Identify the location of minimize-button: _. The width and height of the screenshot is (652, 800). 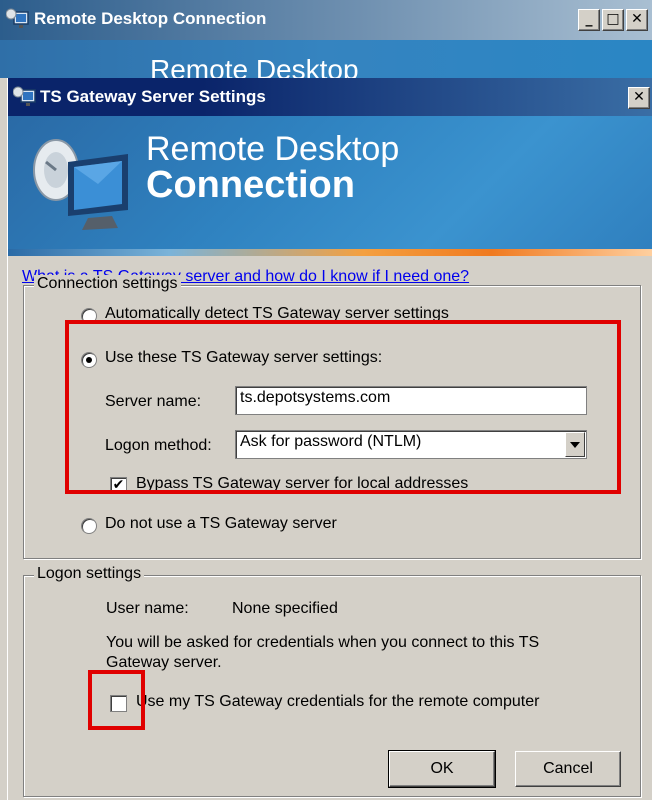
(589, 20).